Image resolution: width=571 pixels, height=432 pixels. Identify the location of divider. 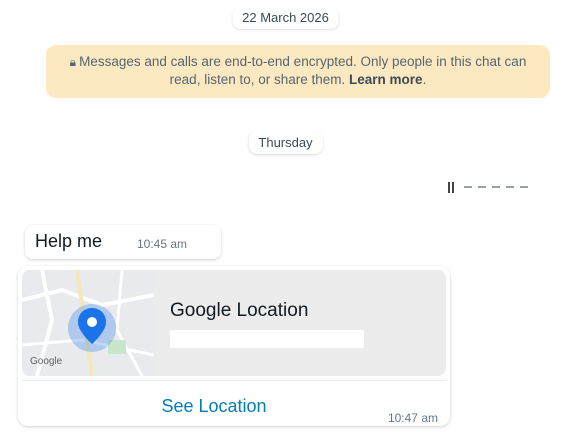
(234, 380).